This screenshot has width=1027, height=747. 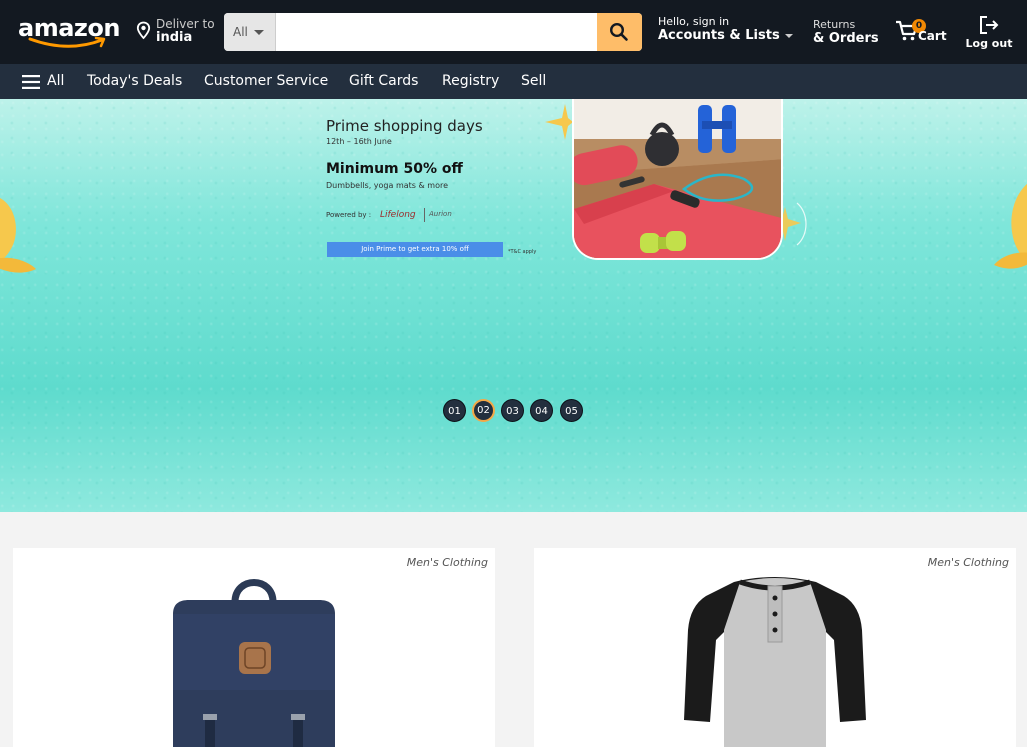 What do you see at coordinates (383, 81) in the screenshot?
I see `nav-gift-cards: Gift Cards` at bounding box center [383, 81].